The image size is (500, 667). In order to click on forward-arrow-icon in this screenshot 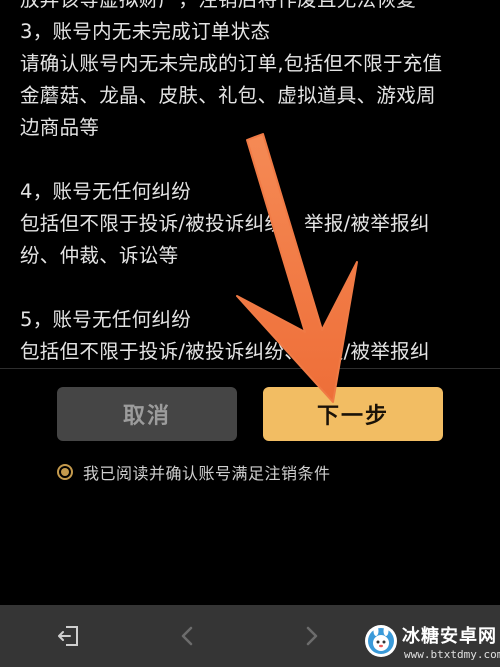, I will do `click(311, 636)`.